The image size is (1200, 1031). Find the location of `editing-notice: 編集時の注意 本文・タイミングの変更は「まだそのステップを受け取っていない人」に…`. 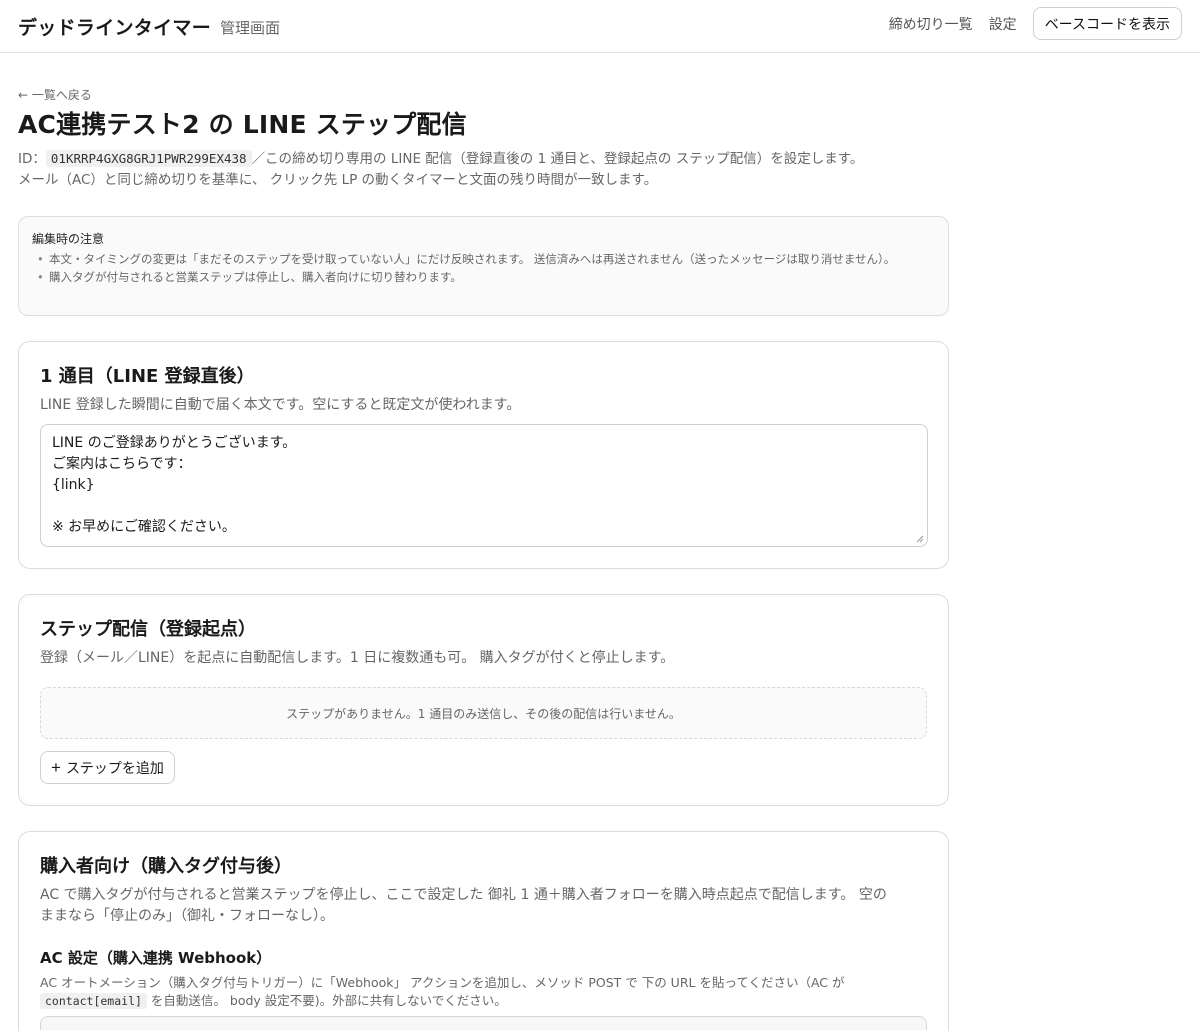

editing-notice: 編集時の注意 本文・タイミングの変更は「まだそのステップを受け取っていない人」に… is located at coordinates (483, 266).